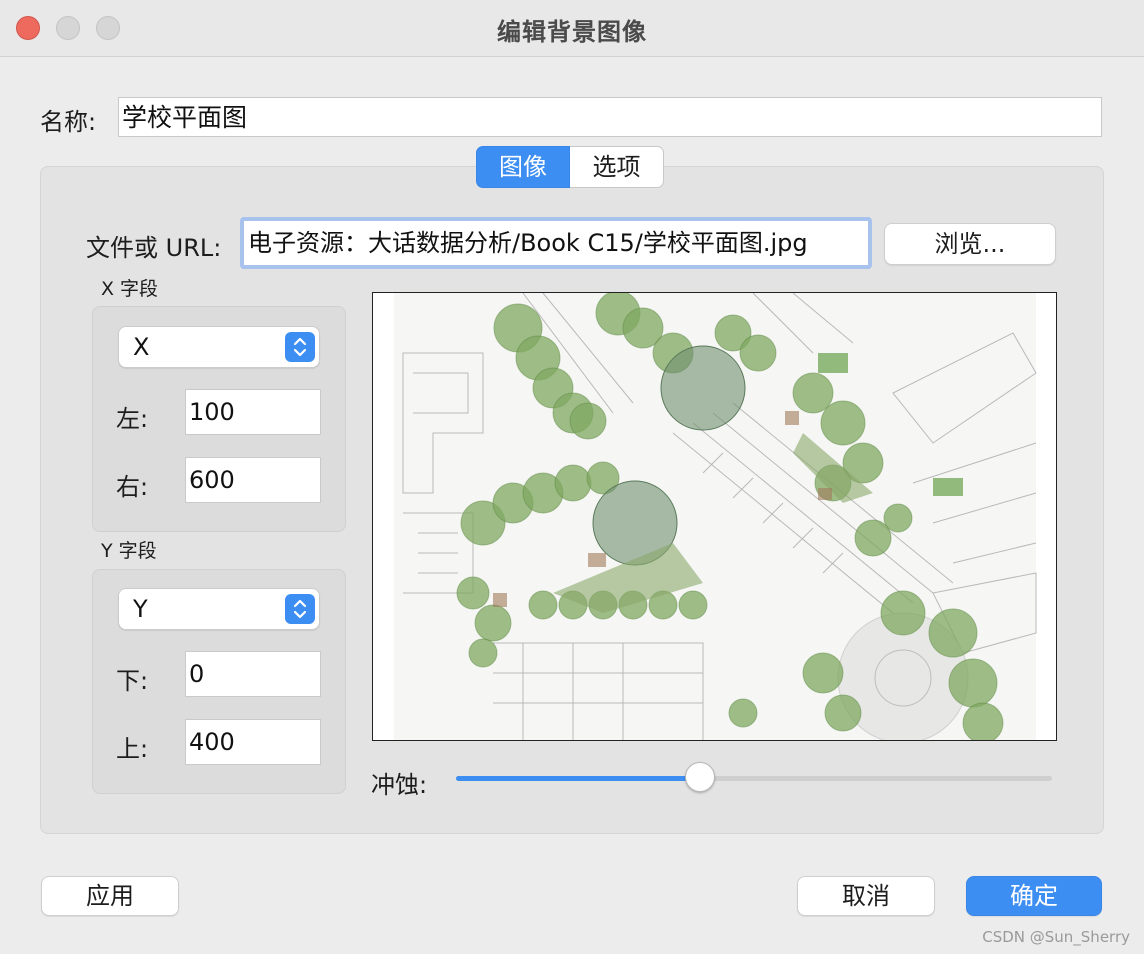 Image resolution: width=1144 pixels, height=954 pixels. I want to click on name-label: 名称:, so click(68, 122).